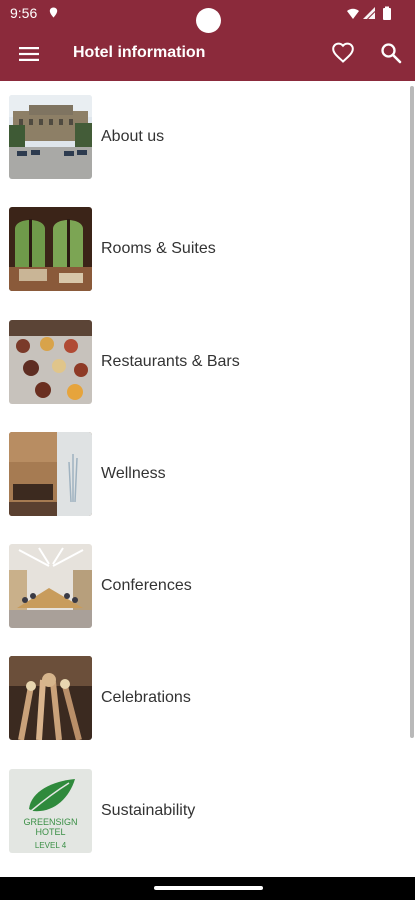 The image size is (415, 900). I want to click on list-item-label: Wellness, so click(133, 473).